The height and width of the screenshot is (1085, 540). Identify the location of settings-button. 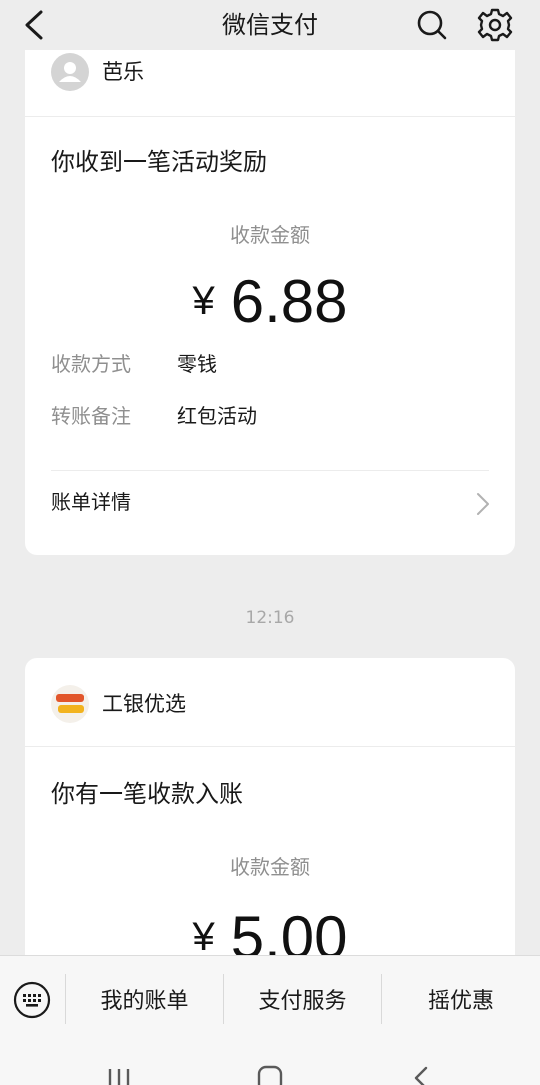
(495, 25).